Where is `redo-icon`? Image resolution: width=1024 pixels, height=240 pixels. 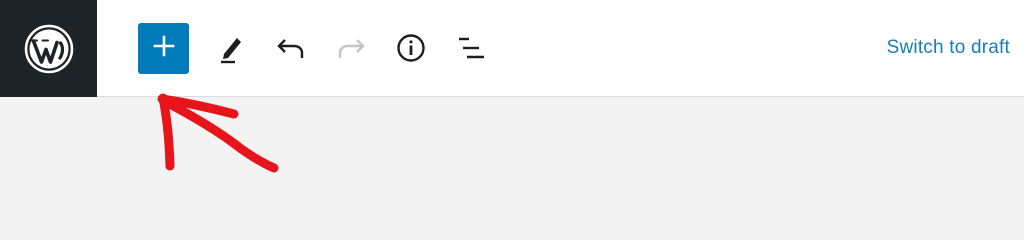
redo-icon is located at coordinates (351, 48).